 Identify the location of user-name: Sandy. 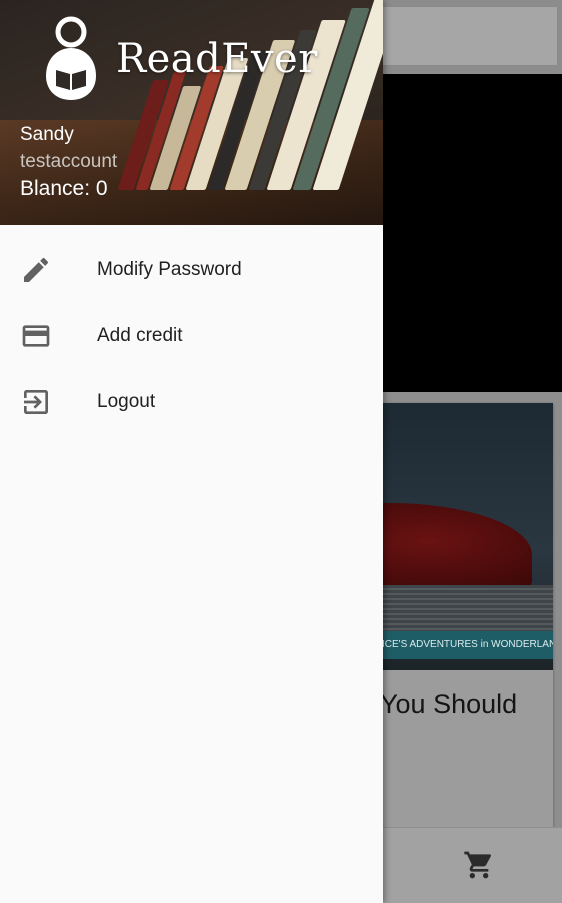
(47, 134).